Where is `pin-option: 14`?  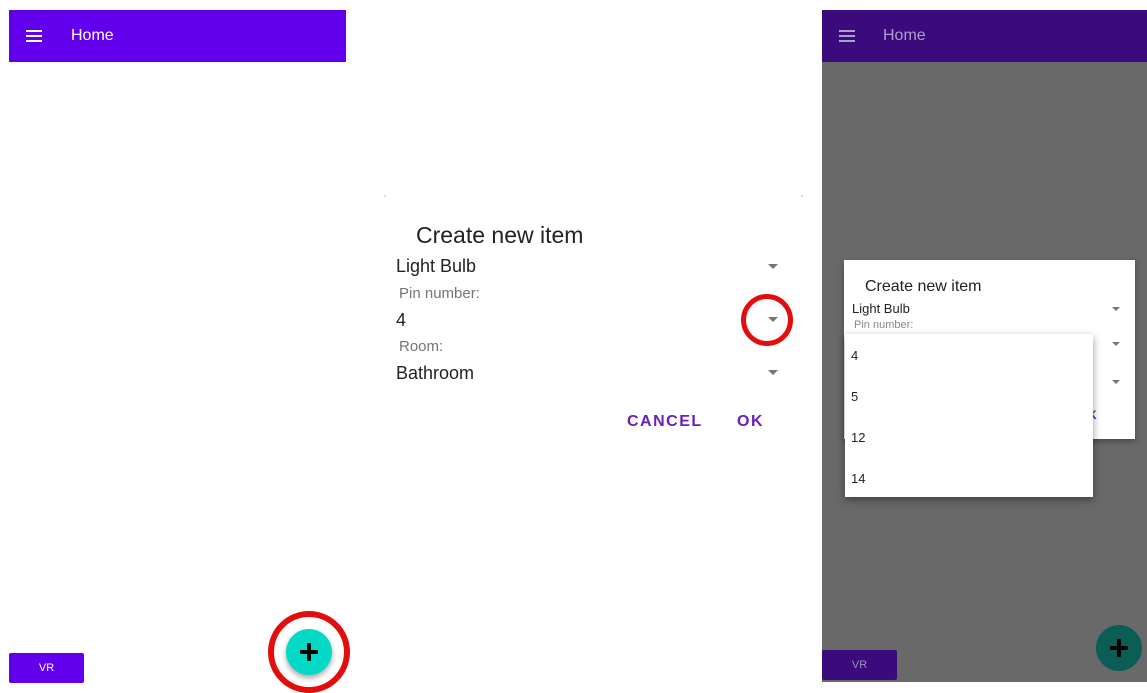 pin-option: 14 is located at coordinates (858, 478).